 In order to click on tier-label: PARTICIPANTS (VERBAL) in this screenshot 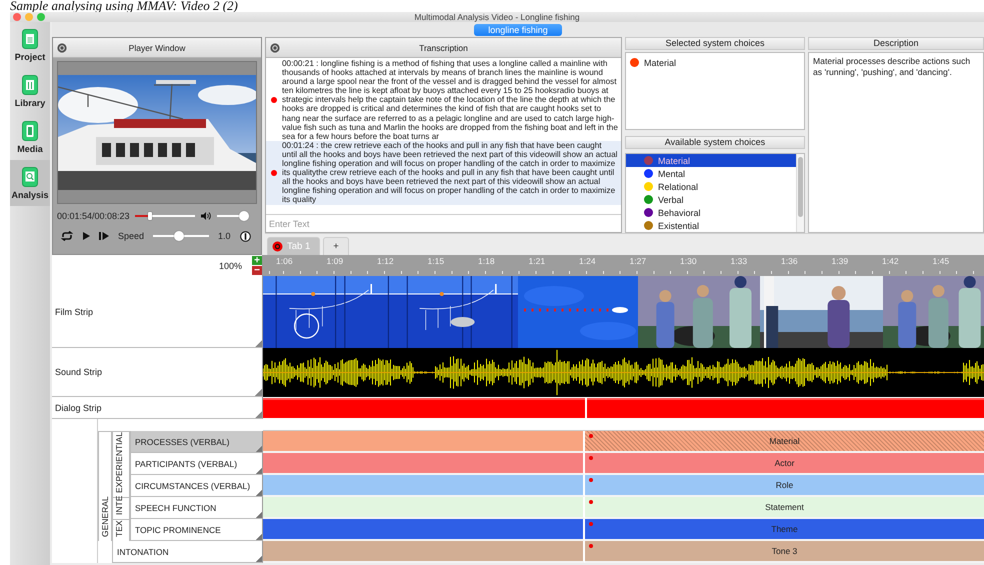, I will do `click(196, 464)`.